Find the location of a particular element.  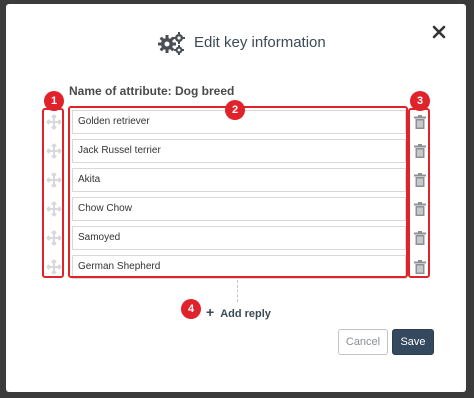

close-icon is located at coordinates (439, 32).